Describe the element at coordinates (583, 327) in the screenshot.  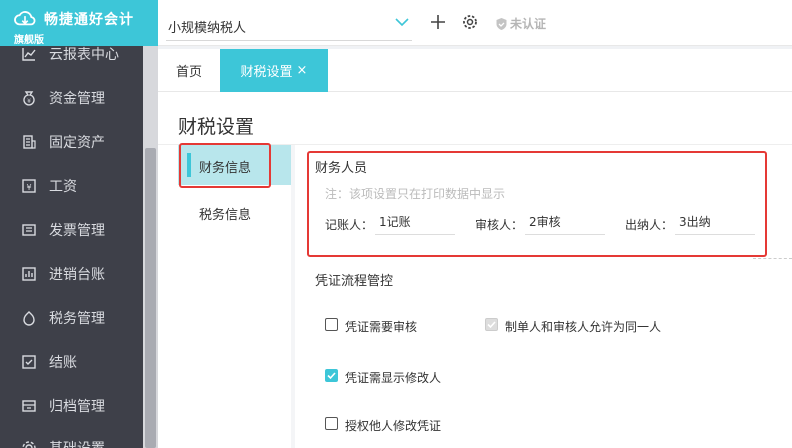
I see `same-user-label: 制单人和审核人允许为同一人` at that location.